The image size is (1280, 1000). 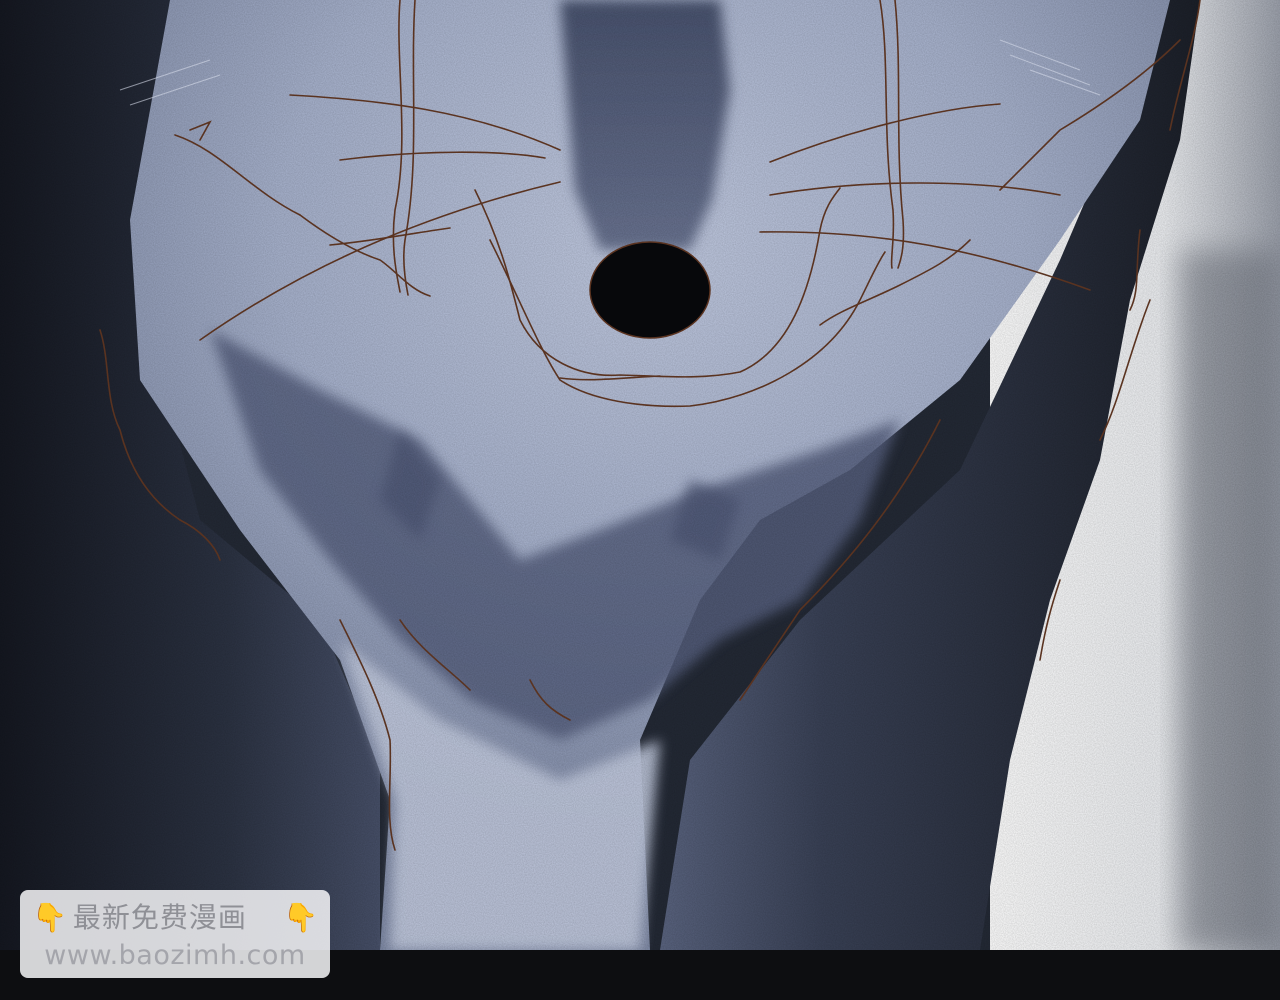 I want to click on site-watermark: 👇 最新免费漫画 👇 www.baozimh.com, so click(x=175, y=934).